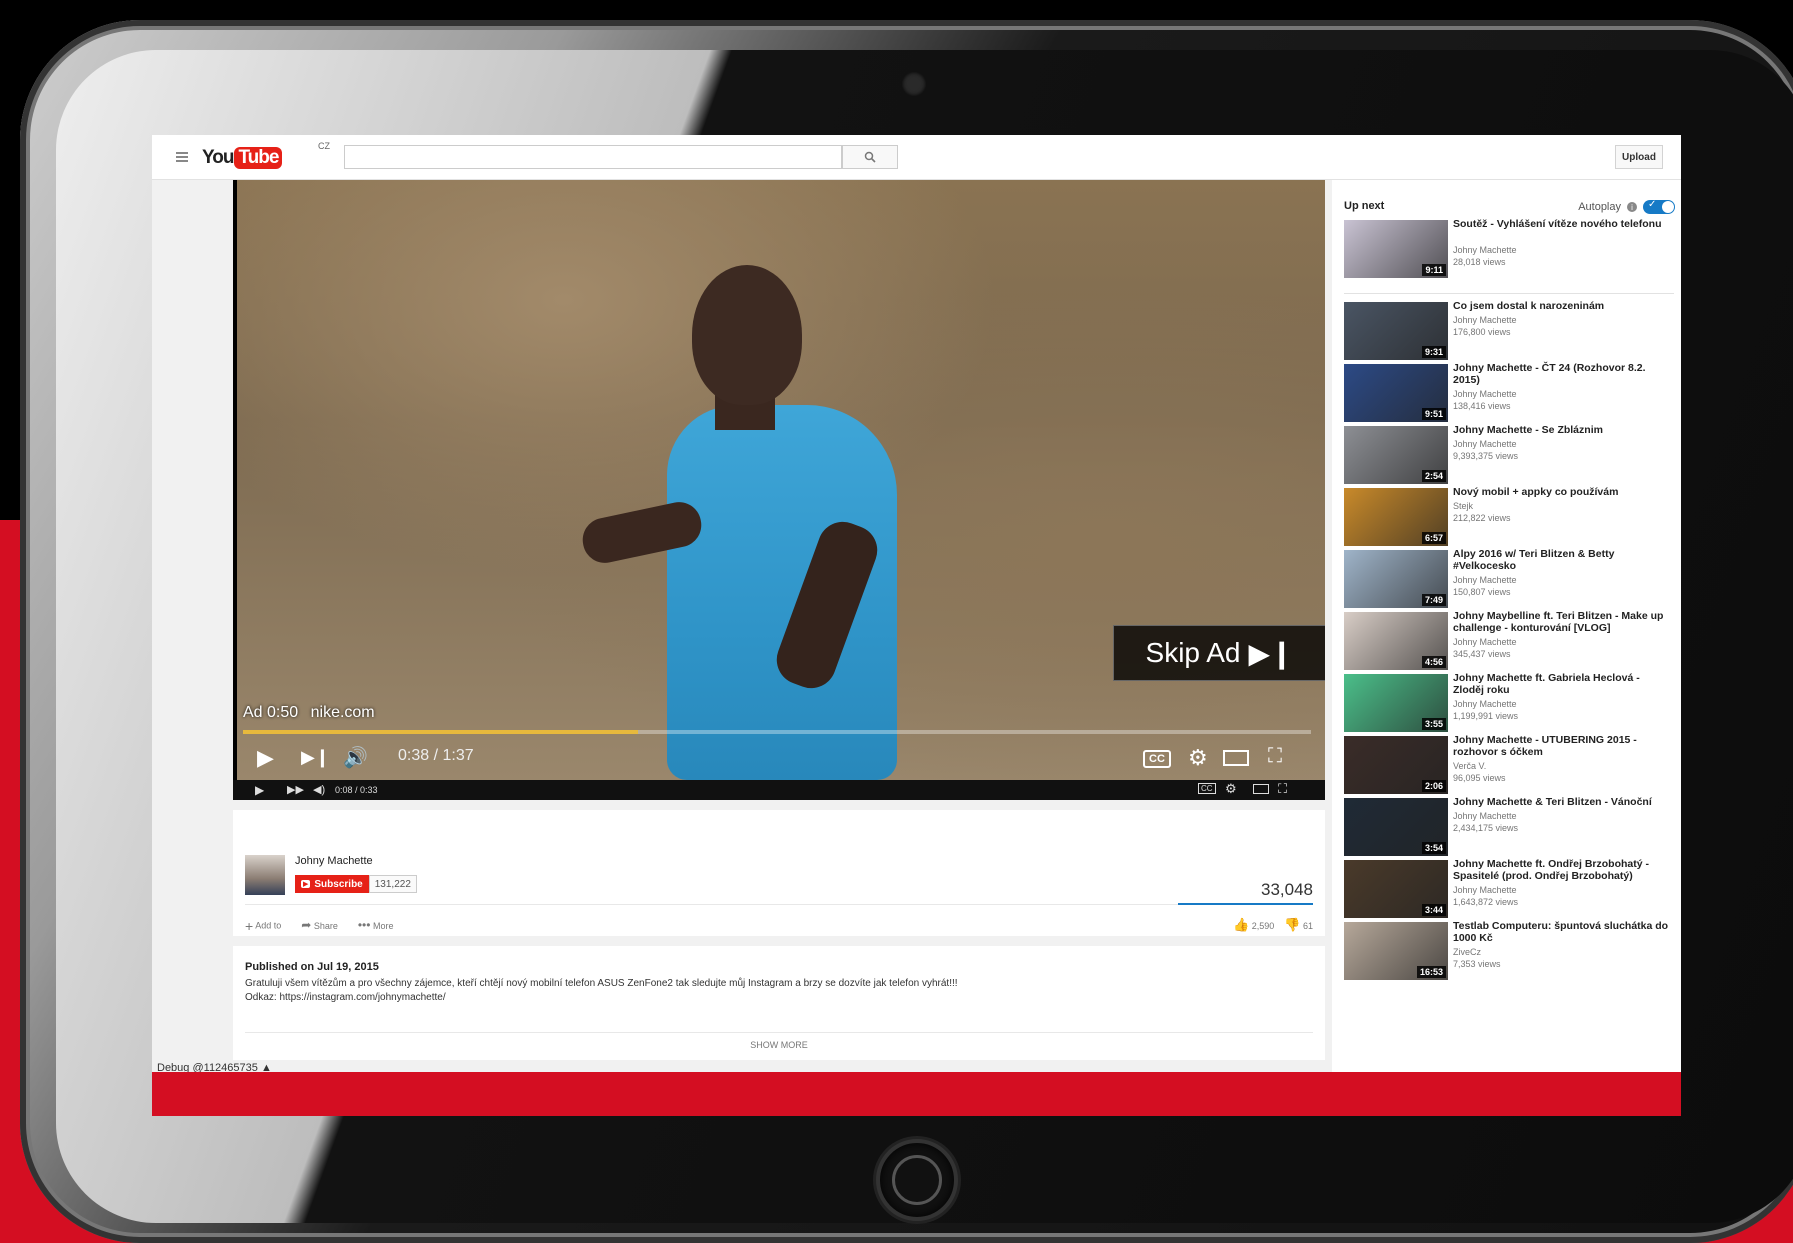  I want to click on search-input, so click(593, 157).